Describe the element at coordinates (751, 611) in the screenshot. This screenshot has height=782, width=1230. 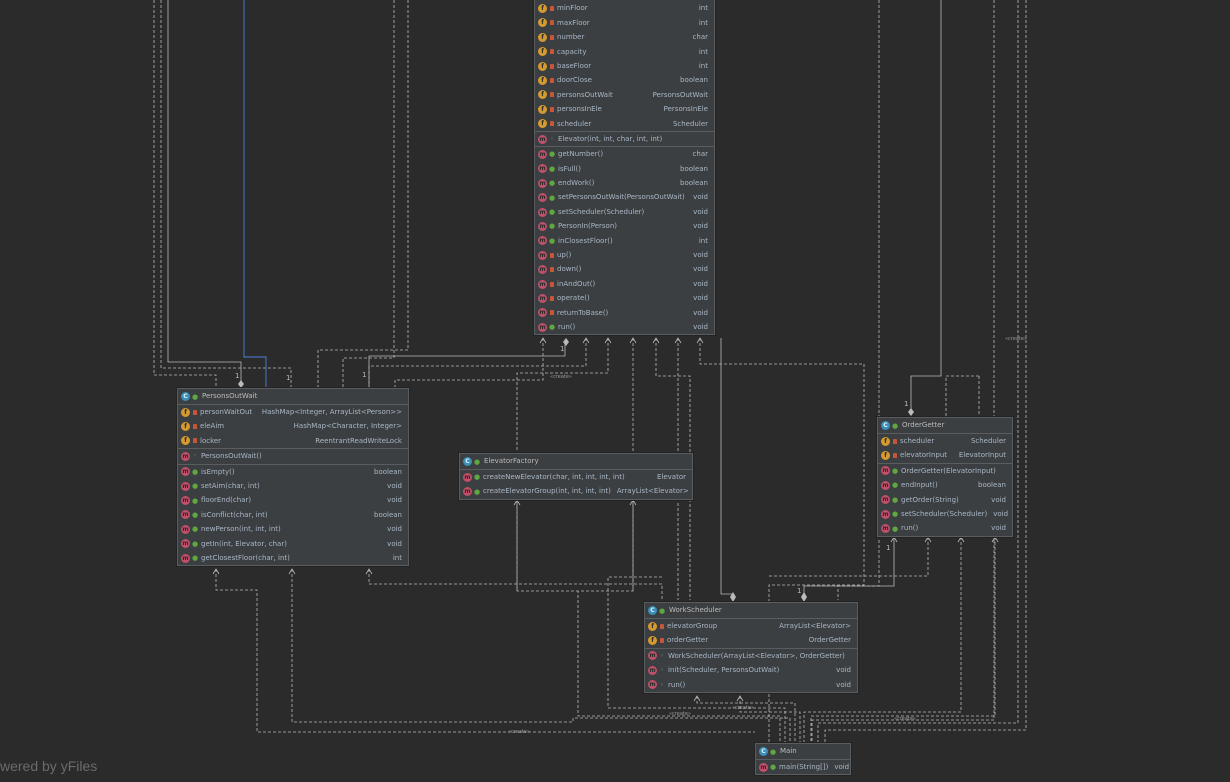
I see `class-header: C ● WorkScheduler` at that location.